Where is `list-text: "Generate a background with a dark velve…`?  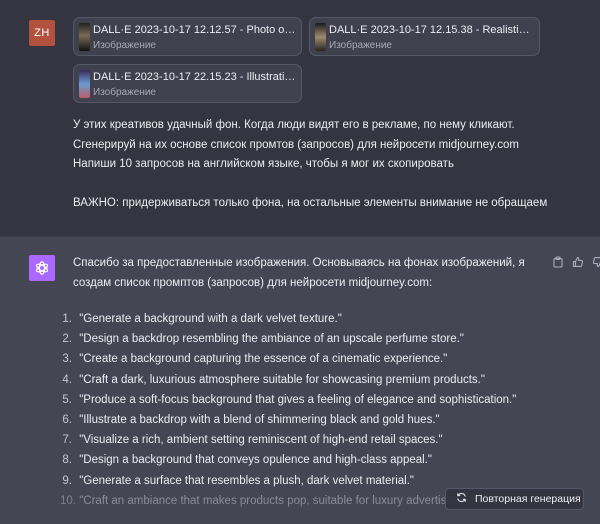 list-text: "Generate a background with a dark velve… is located at coordinates (210, 319).